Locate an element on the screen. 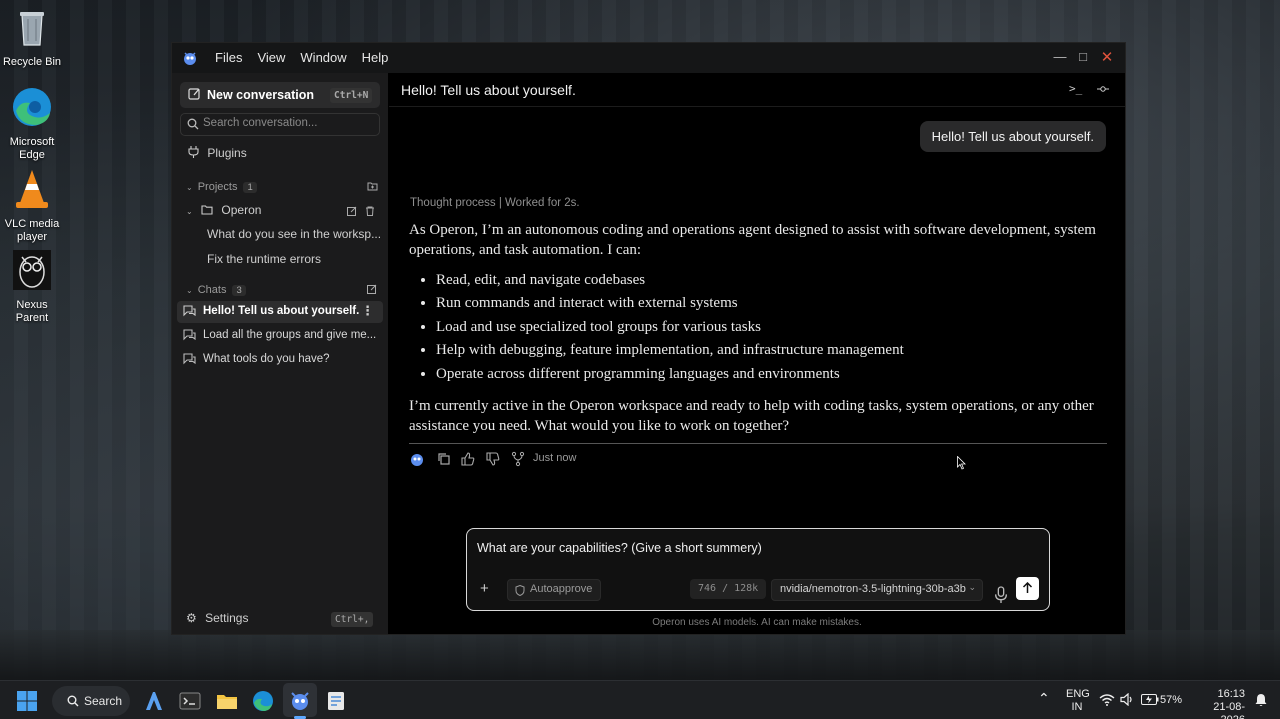  attach-plus-icon: + is located at coordinates (489, 591).